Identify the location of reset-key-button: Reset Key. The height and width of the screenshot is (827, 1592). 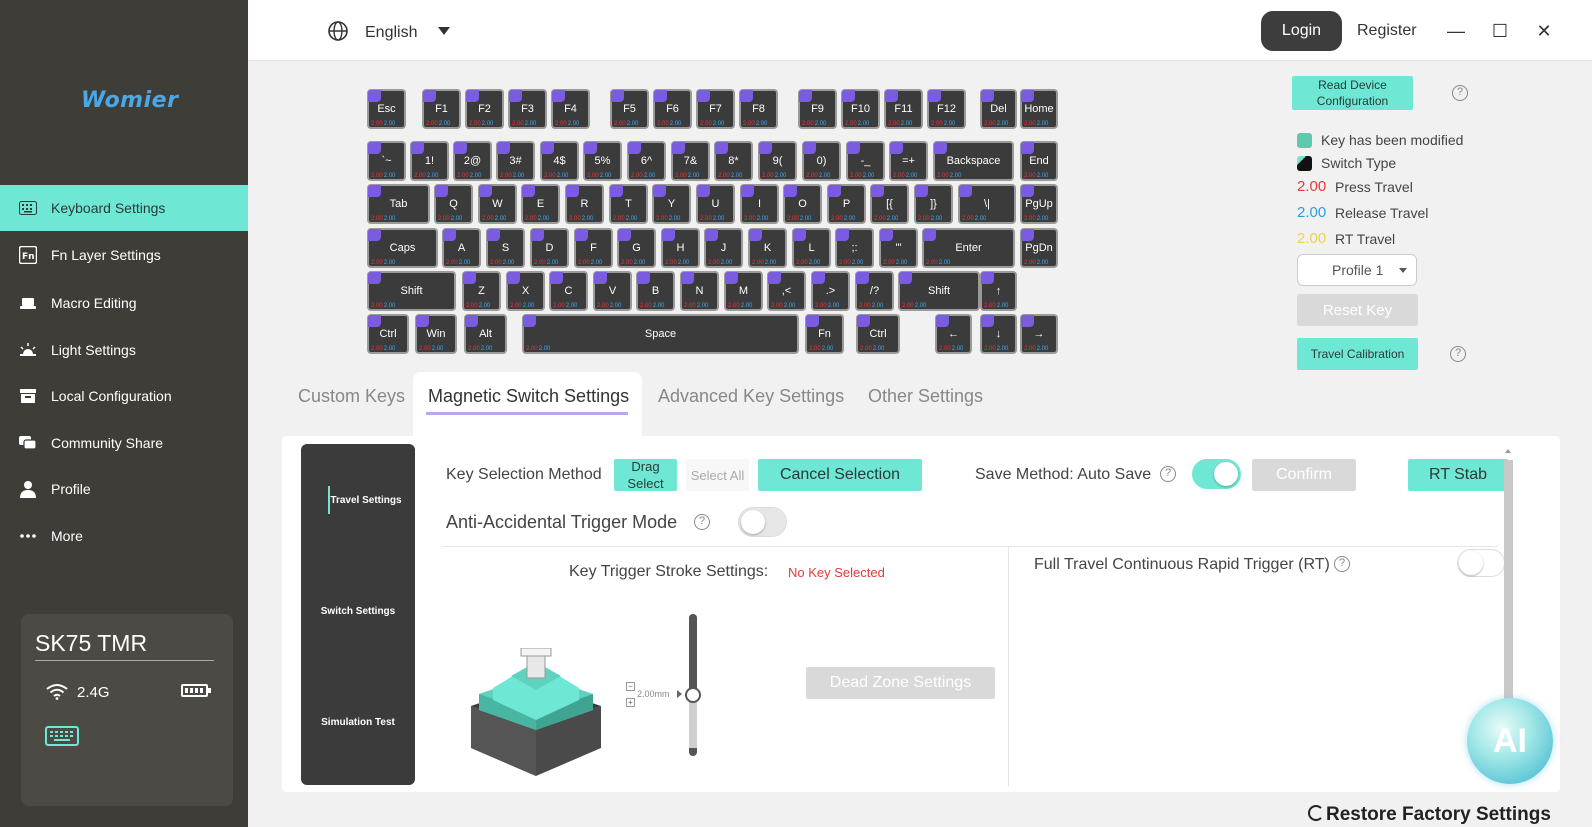
(1357, 310).